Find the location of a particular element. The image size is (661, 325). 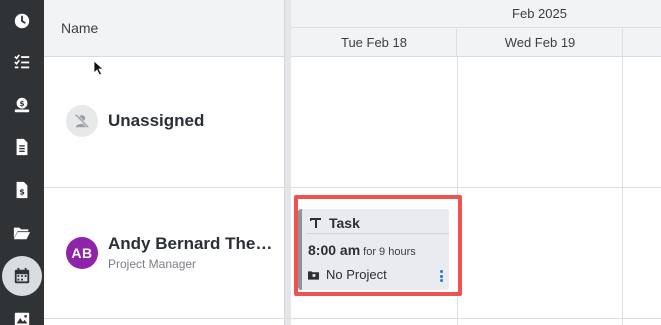

month-label: Feb 2025 is located at coordinates (539, 13).